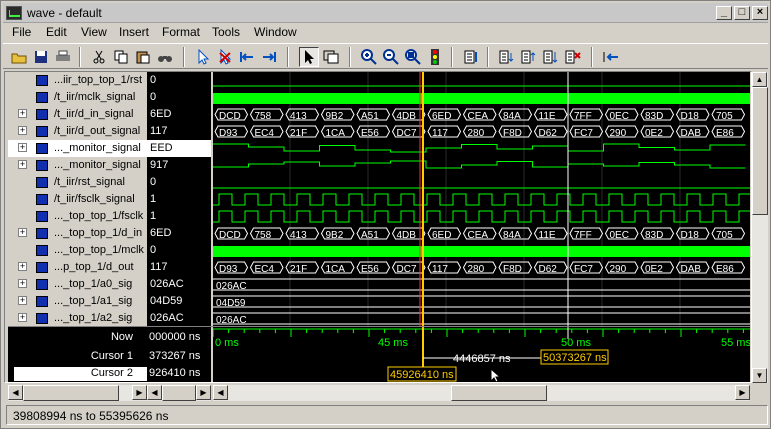  I want to click on signal-row: + ..._top_1/a1_sig, so click(77, 301).